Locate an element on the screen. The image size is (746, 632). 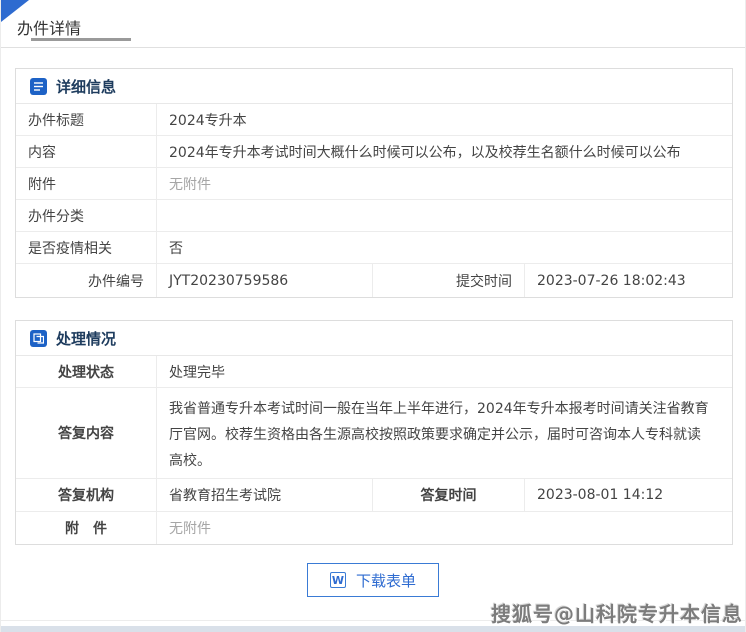
row-label: 内容 is located at coordinates (86, 151).